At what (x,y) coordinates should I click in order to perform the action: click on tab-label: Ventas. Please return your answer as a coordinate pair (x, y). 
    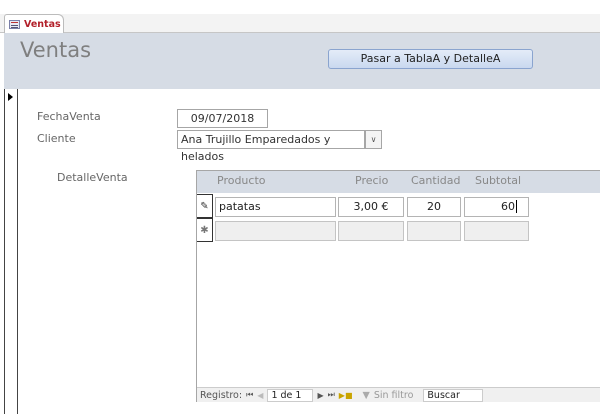
    Looking at the image, I should click on (42, 24).